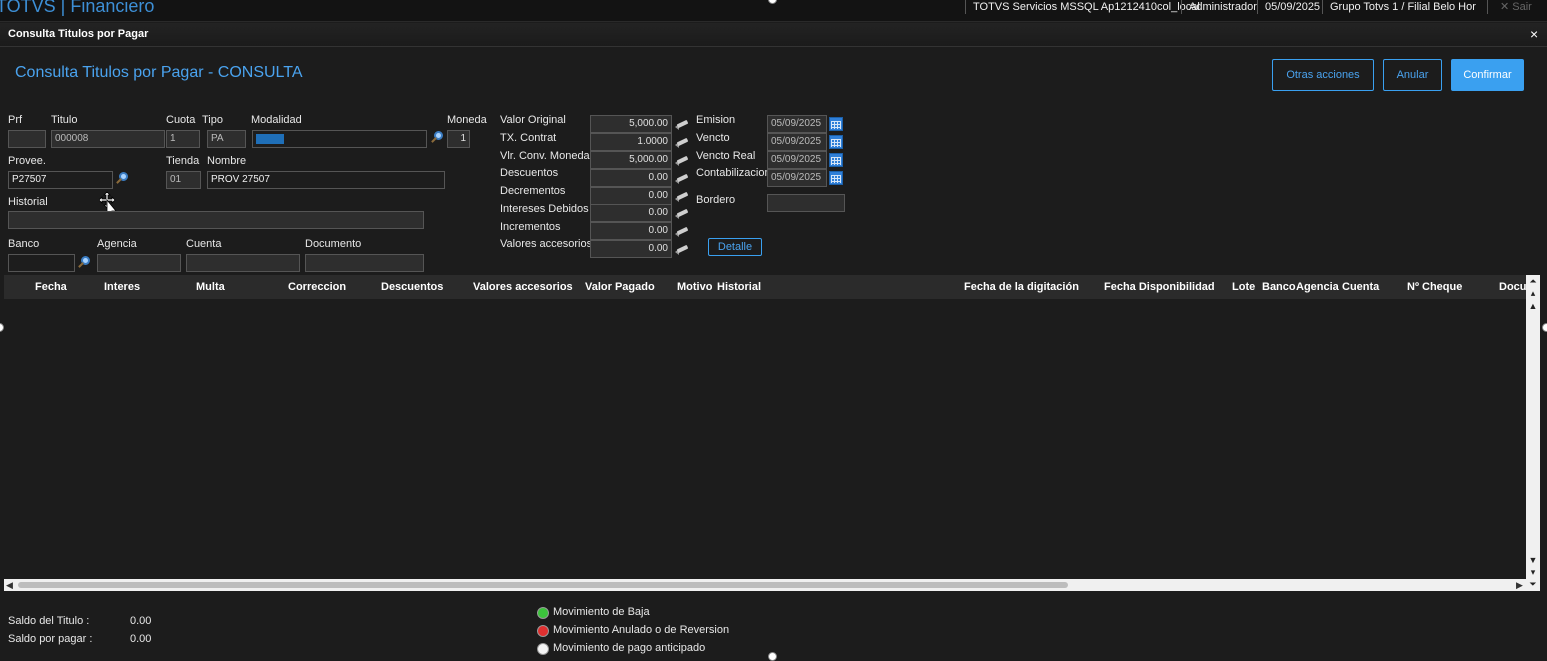 This screenshot has height=661, width=1547. What do you see at coordinates (226, 139) in the screenshot?
I see `tipo-field: PA` at bounding box center [226, 139].